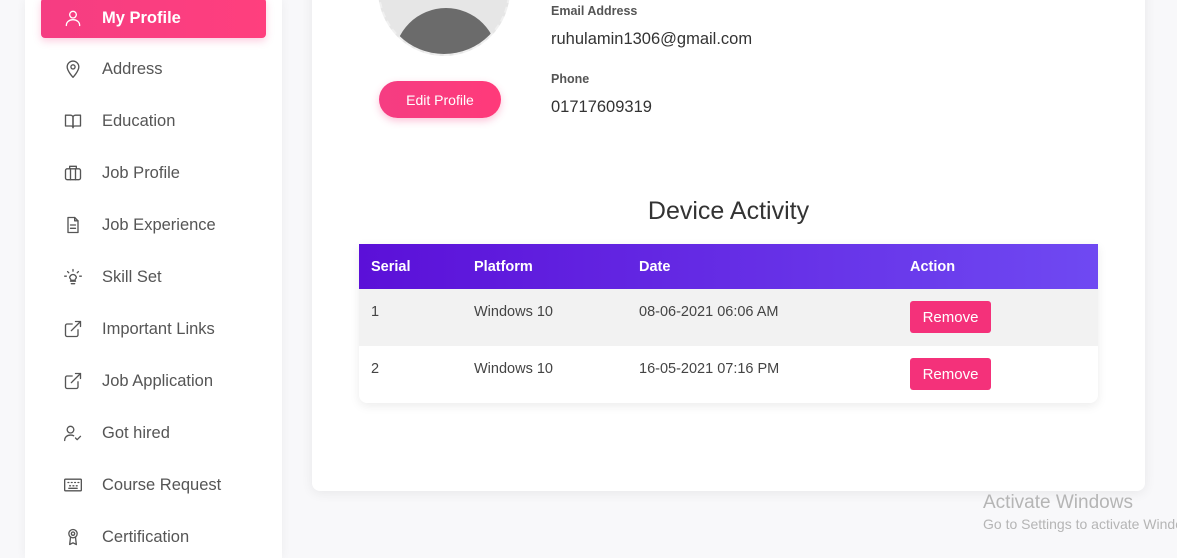 This screenshot has height=558, width=1177. Describe the element at coordinates (728, 266) in the screenshot. I see `table-header: Serial Platform Date Action` at that location.